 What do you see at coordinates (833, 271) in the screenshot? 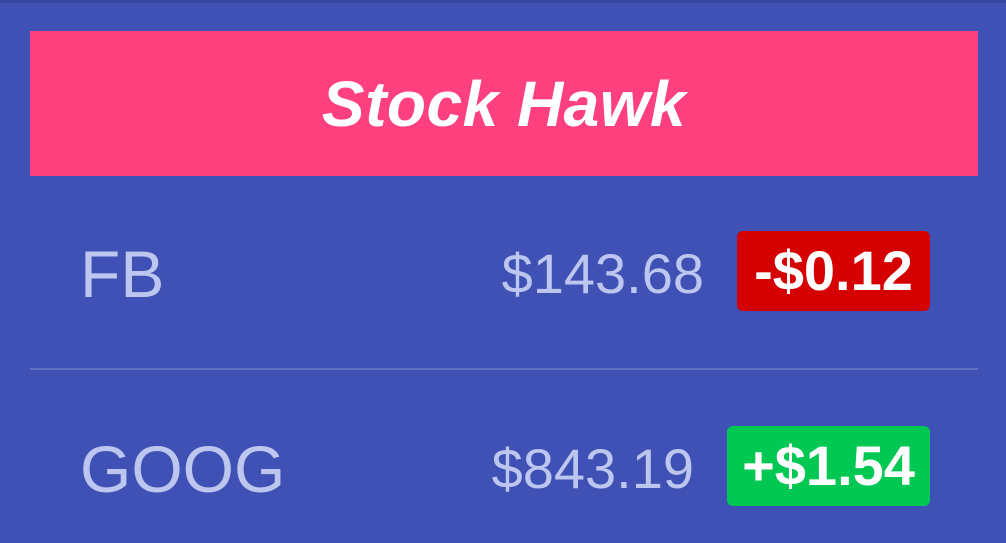
I see `stock-change-badge: -$0.12` at bounding box center [833, 271].